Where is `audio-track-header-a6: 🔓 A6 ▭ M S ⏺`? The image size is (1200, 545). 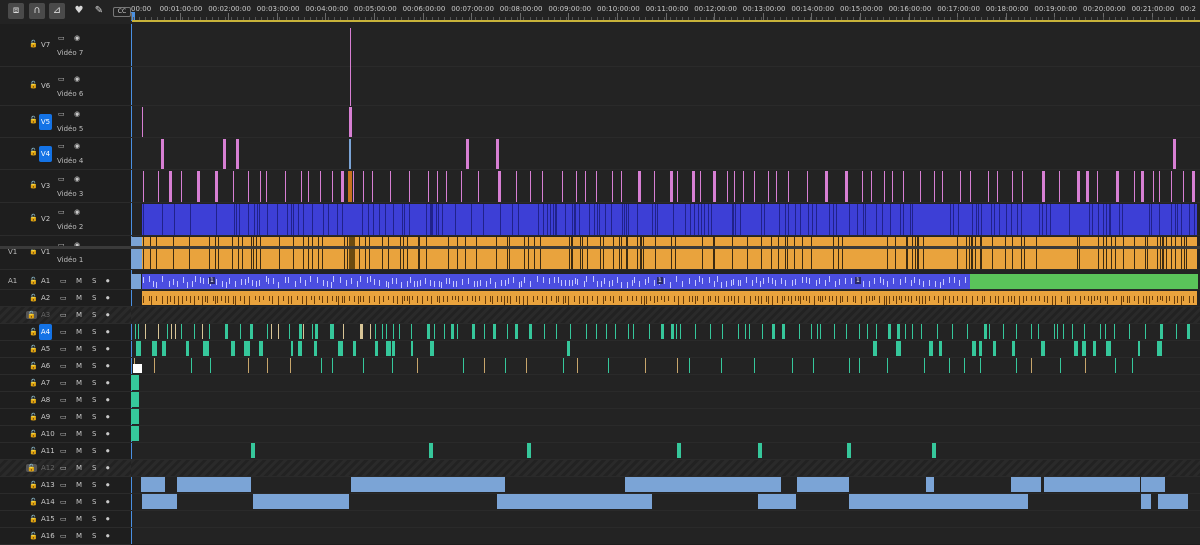
audio-track-header-a6: 🔓 A6 ▭ M S ⏺ is located at coordinates (65, 366).